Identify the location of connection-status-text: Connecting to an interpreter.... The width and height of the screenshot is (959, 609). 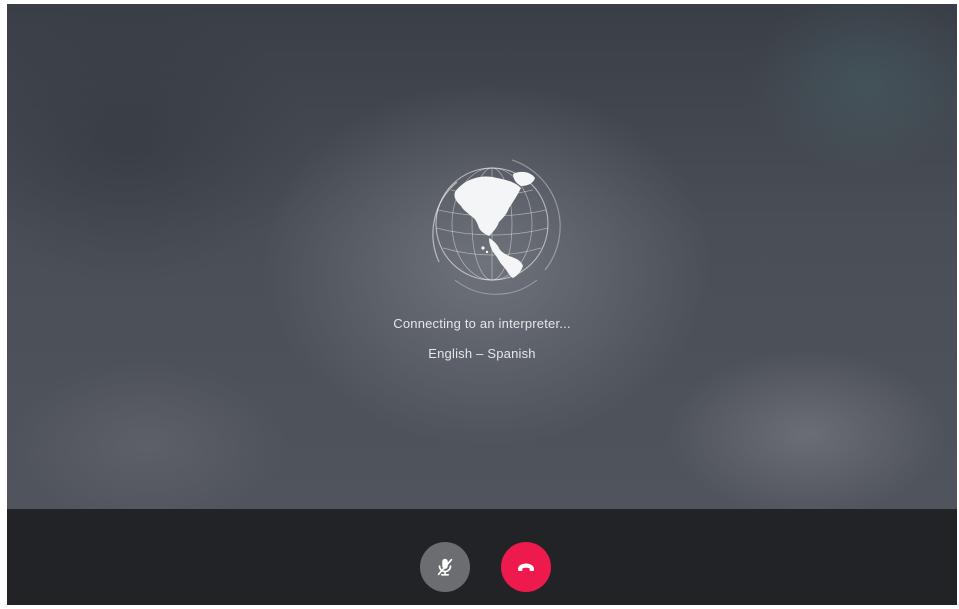
(482, 323).